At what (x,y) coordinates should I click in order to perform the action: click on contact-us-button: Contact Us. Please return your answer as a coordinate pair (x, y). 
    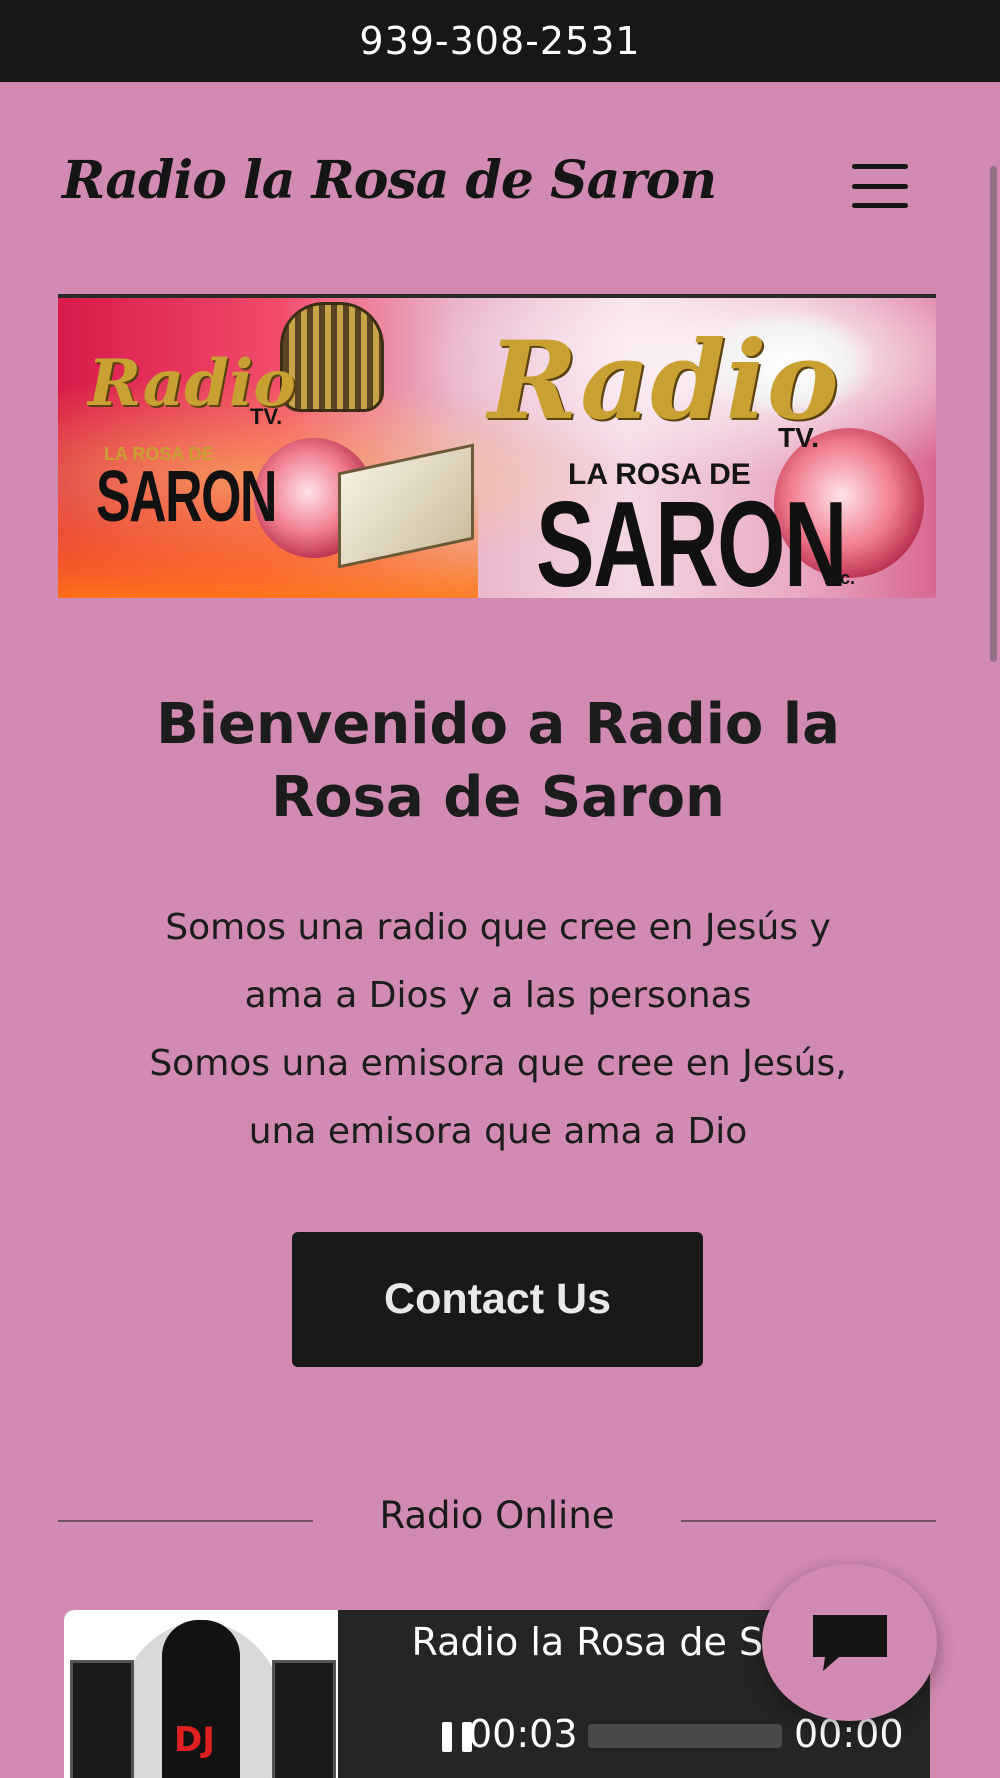
    Looking at the image, I should click on (497, 1299).